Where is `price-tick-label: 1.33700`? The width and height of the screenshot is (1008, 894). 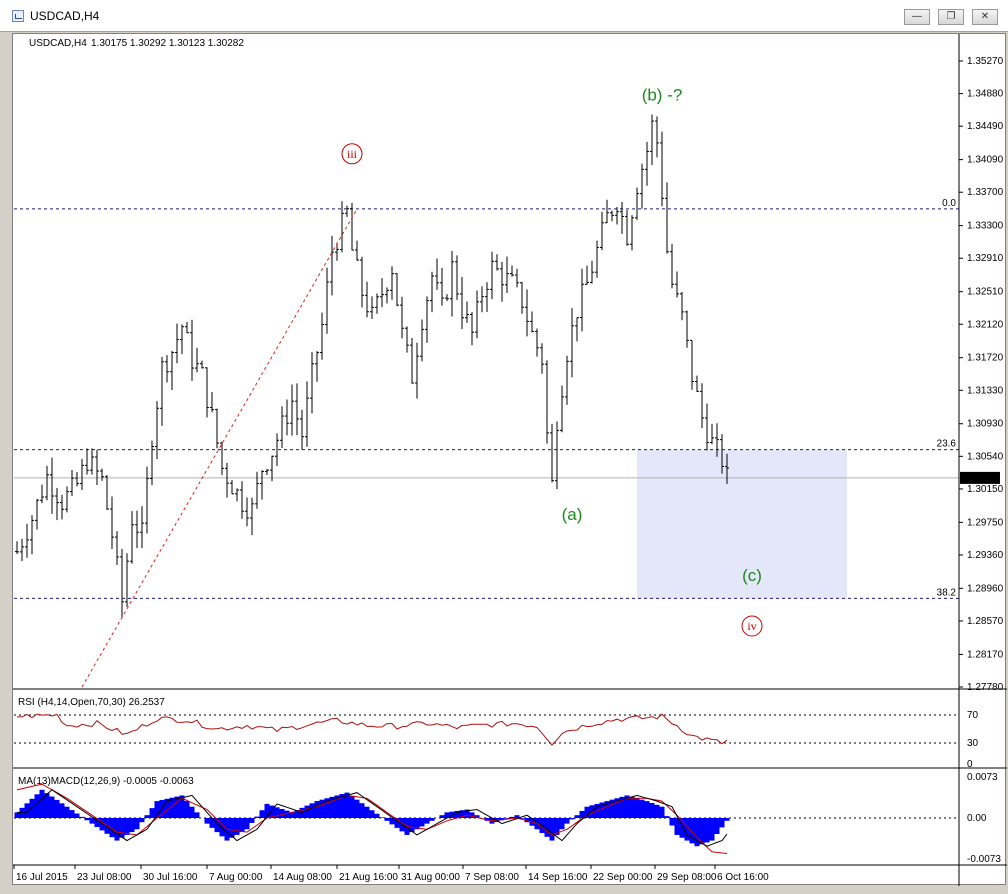
price-tick-label: 1.33700 is located at coordinates (985, 192).